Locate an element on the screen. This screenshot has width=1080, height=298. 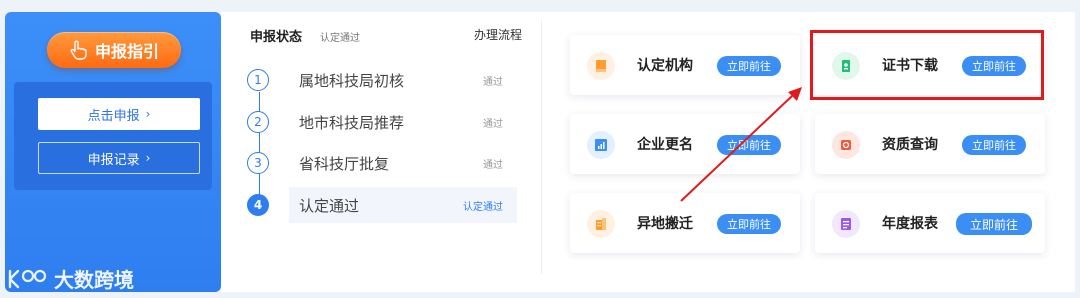
highlight-box is located at coordinates (927, 65).